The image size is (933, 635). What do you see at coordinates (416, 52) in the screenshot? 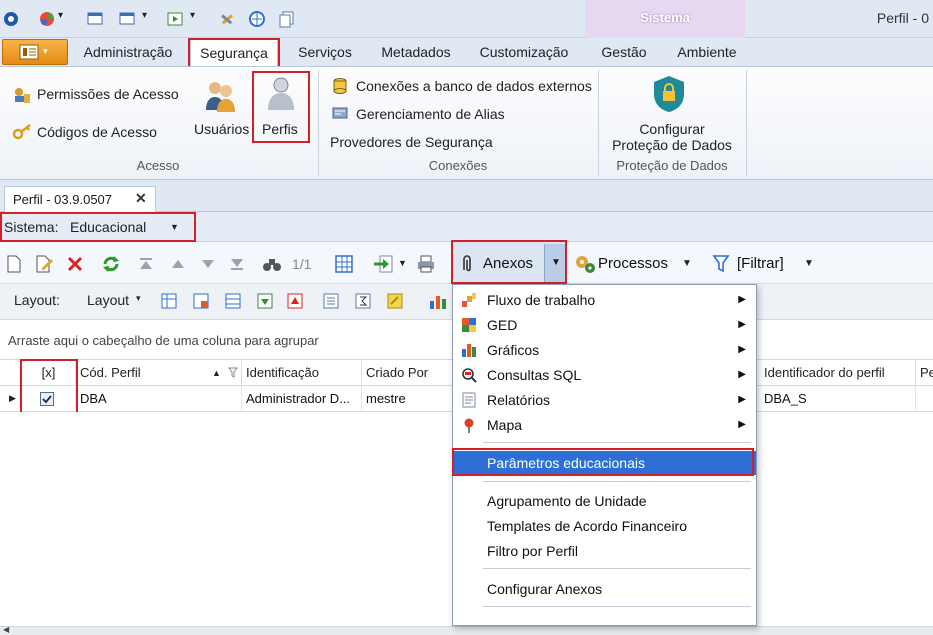
I see `tab-metadados: Metadados` at bounding box center [416, 52].